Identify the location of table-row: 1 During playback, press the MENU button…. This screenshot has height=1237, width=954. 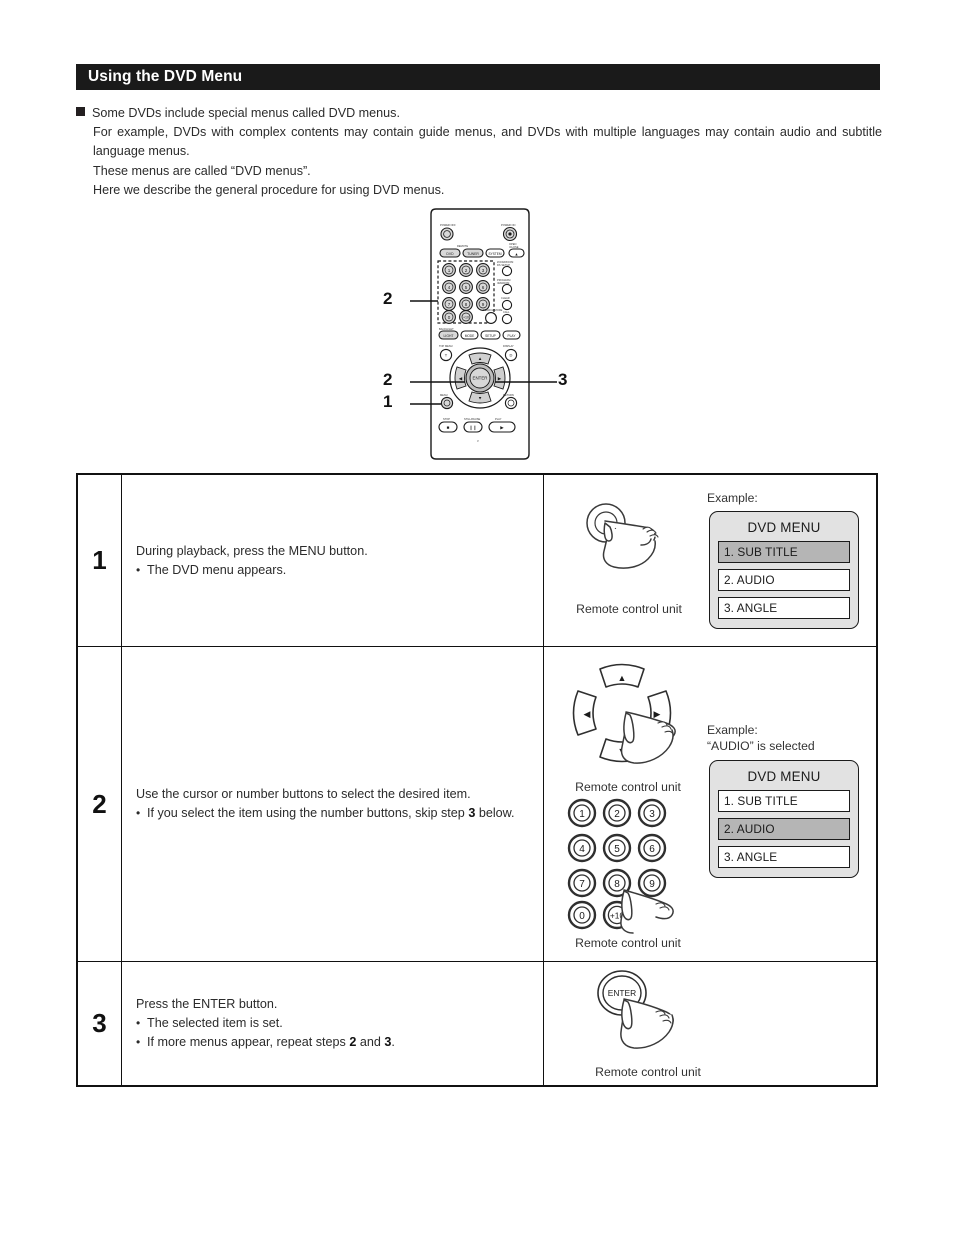
(477, 561).